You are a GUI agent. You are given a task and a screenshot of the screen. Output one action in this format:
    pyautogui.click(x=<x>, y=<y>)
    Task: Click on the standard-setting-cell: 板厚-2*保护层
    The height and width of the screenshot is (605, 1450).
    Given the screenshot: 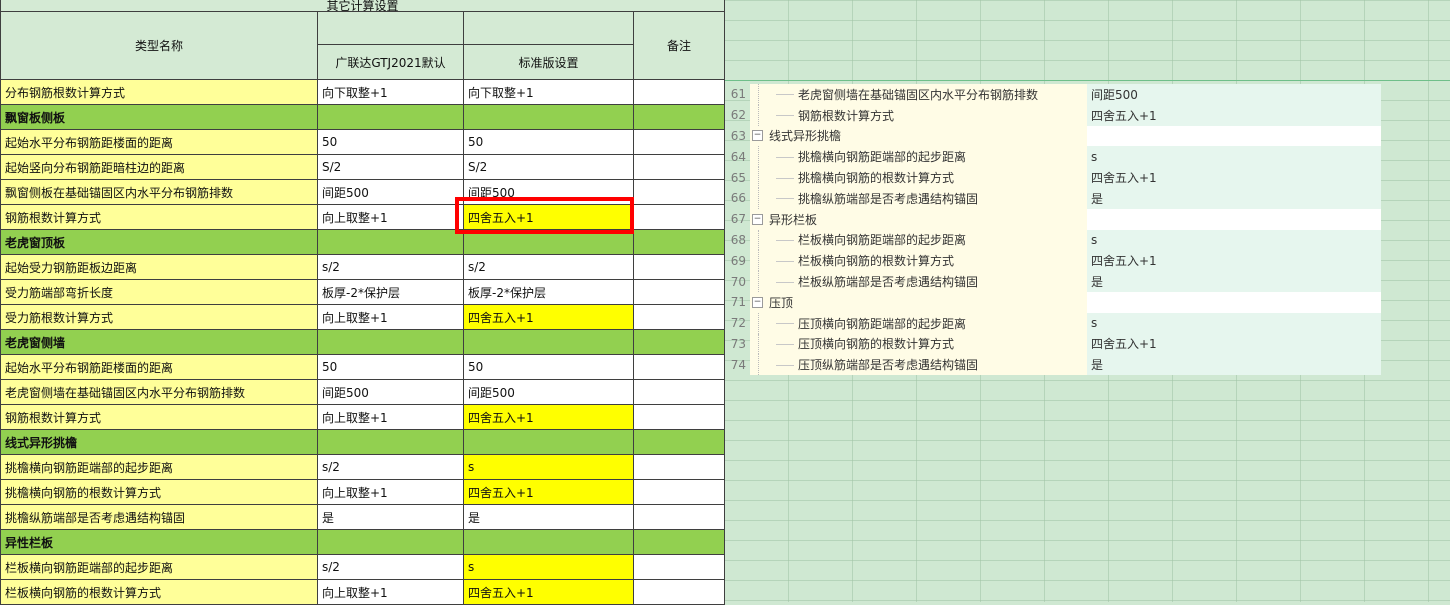 What is the action you would take?
    pyautogui.click(x=548, y=292)
    